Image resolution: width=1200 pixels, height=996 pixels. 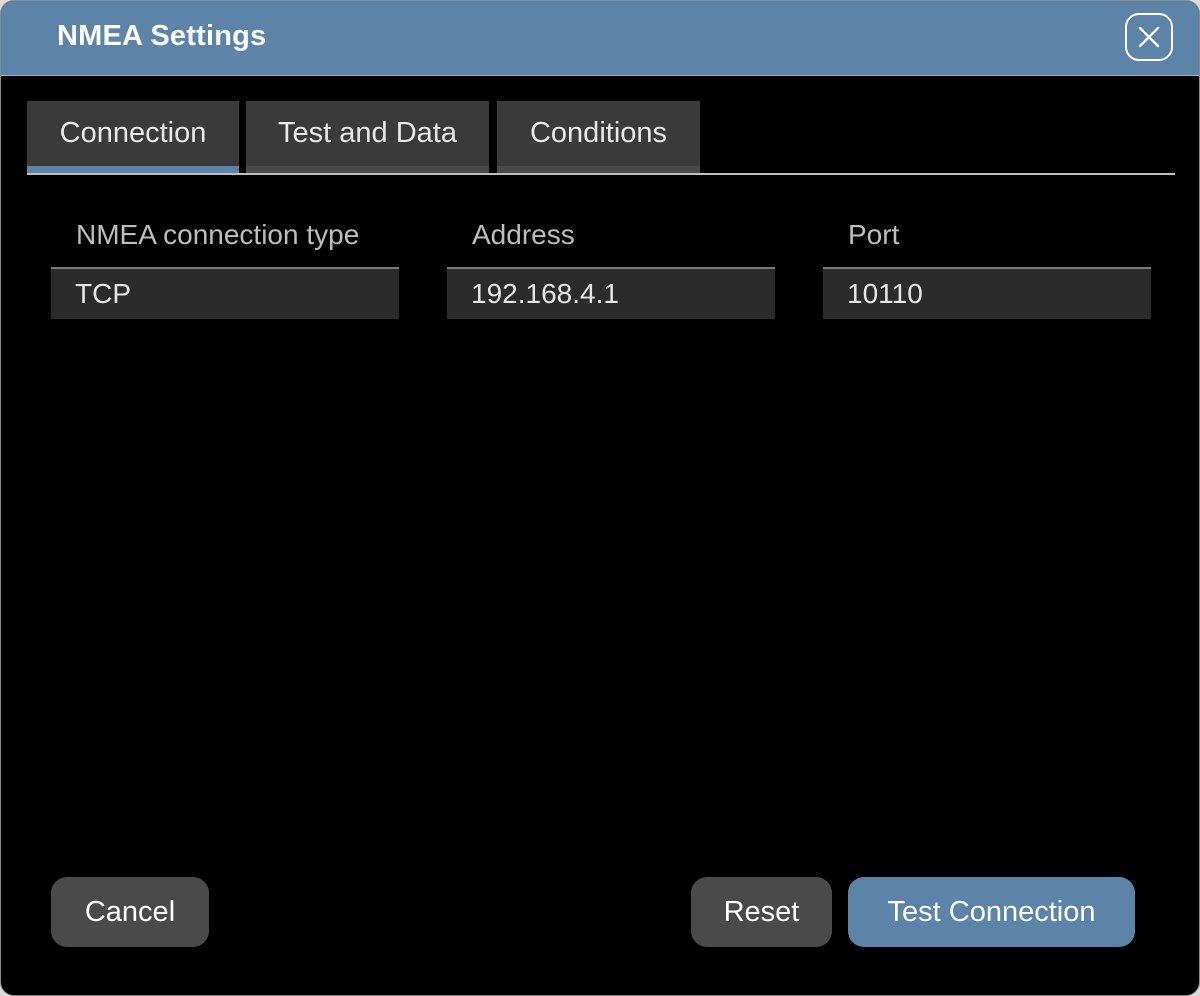 I want to click on connection-type-select: TCP, so click(x=225, y=293).